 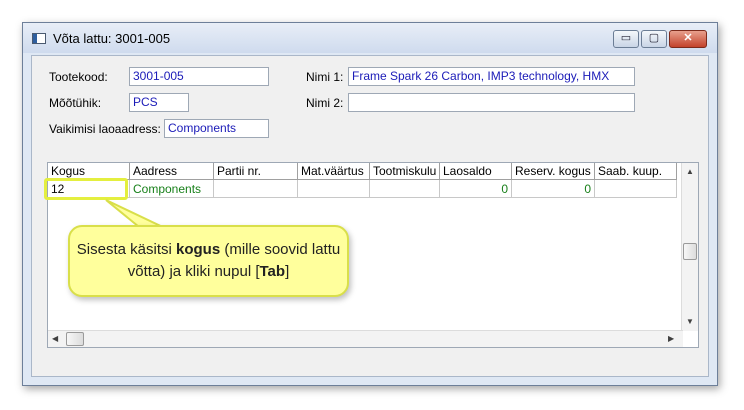 What do you see at coordinates (272, 271) in the screenshot?
I see `callout-bold-tab: Tab` at bounding box center [272, 271].